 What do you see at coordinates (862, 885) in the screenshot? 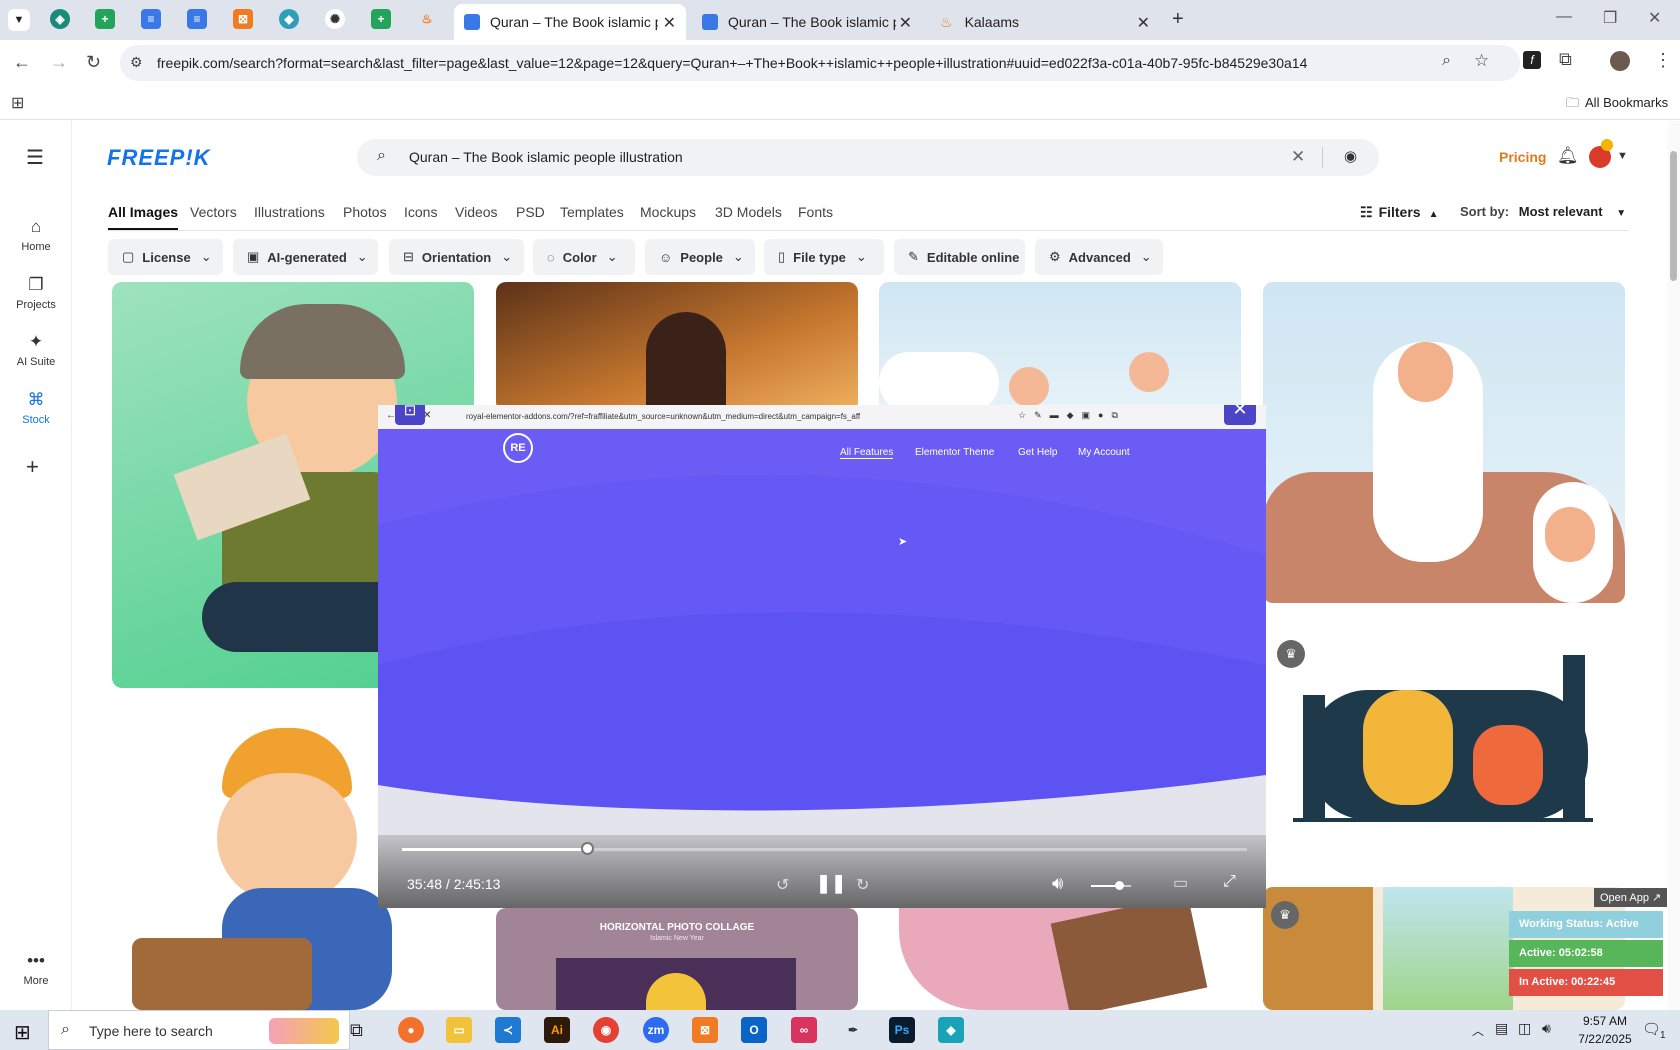
I see `forward-10-icon: ↻` at bounding box center [862, 885].